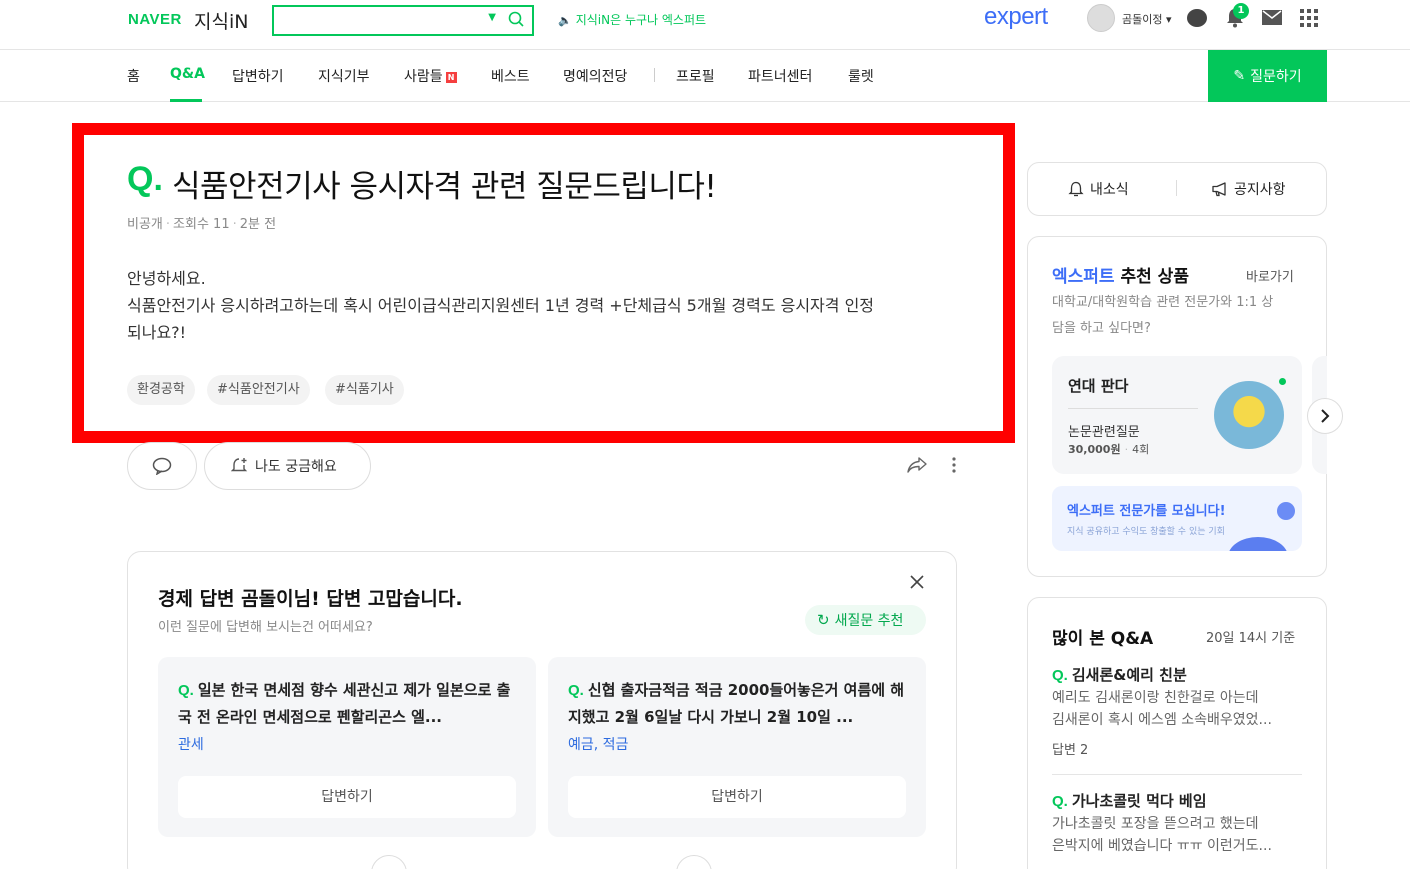 The height and width of the screenshot is (869, 1410). I want to click on expert-name: 연대 판다, so click(1098, 386).